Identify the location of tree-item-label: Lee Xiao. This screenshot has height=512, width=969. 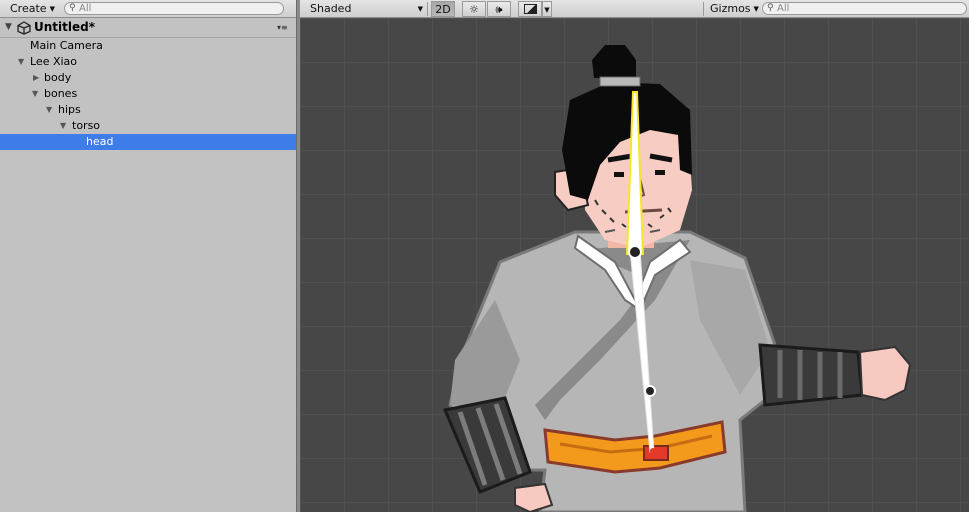
(54, 61).